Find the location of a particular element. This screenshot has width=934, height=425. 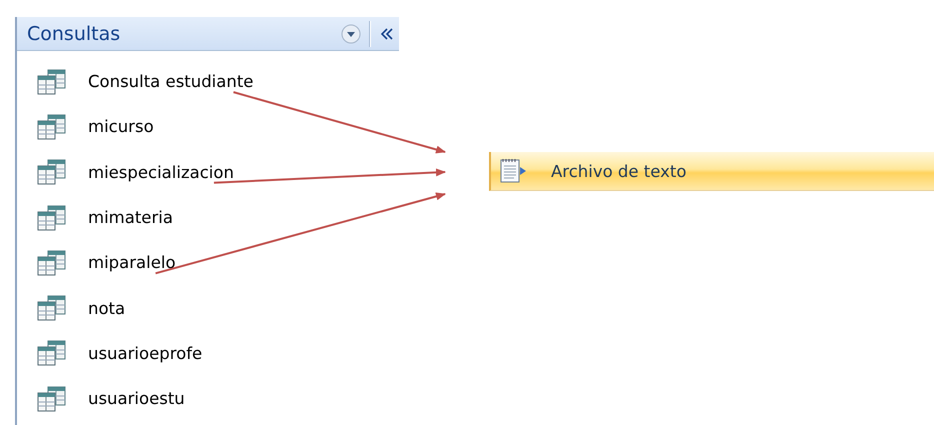

collapse-icon is located at coordinates (387, 33).